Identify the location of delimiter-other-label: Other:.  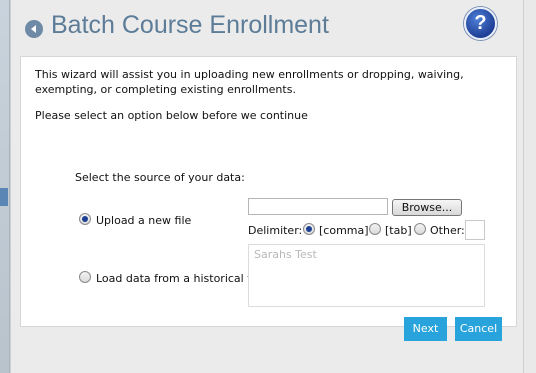
(447, 230).